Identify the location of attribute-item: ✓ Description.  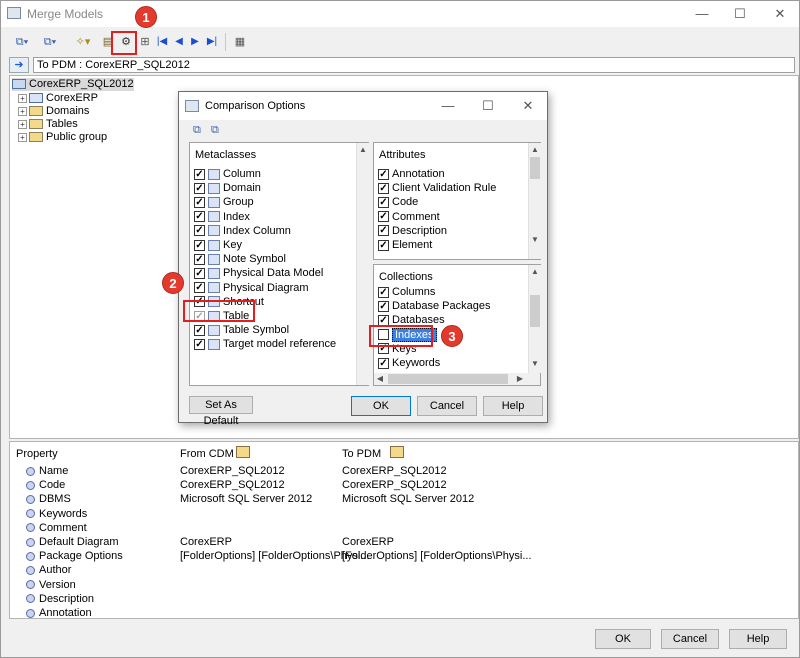
(412, 231).